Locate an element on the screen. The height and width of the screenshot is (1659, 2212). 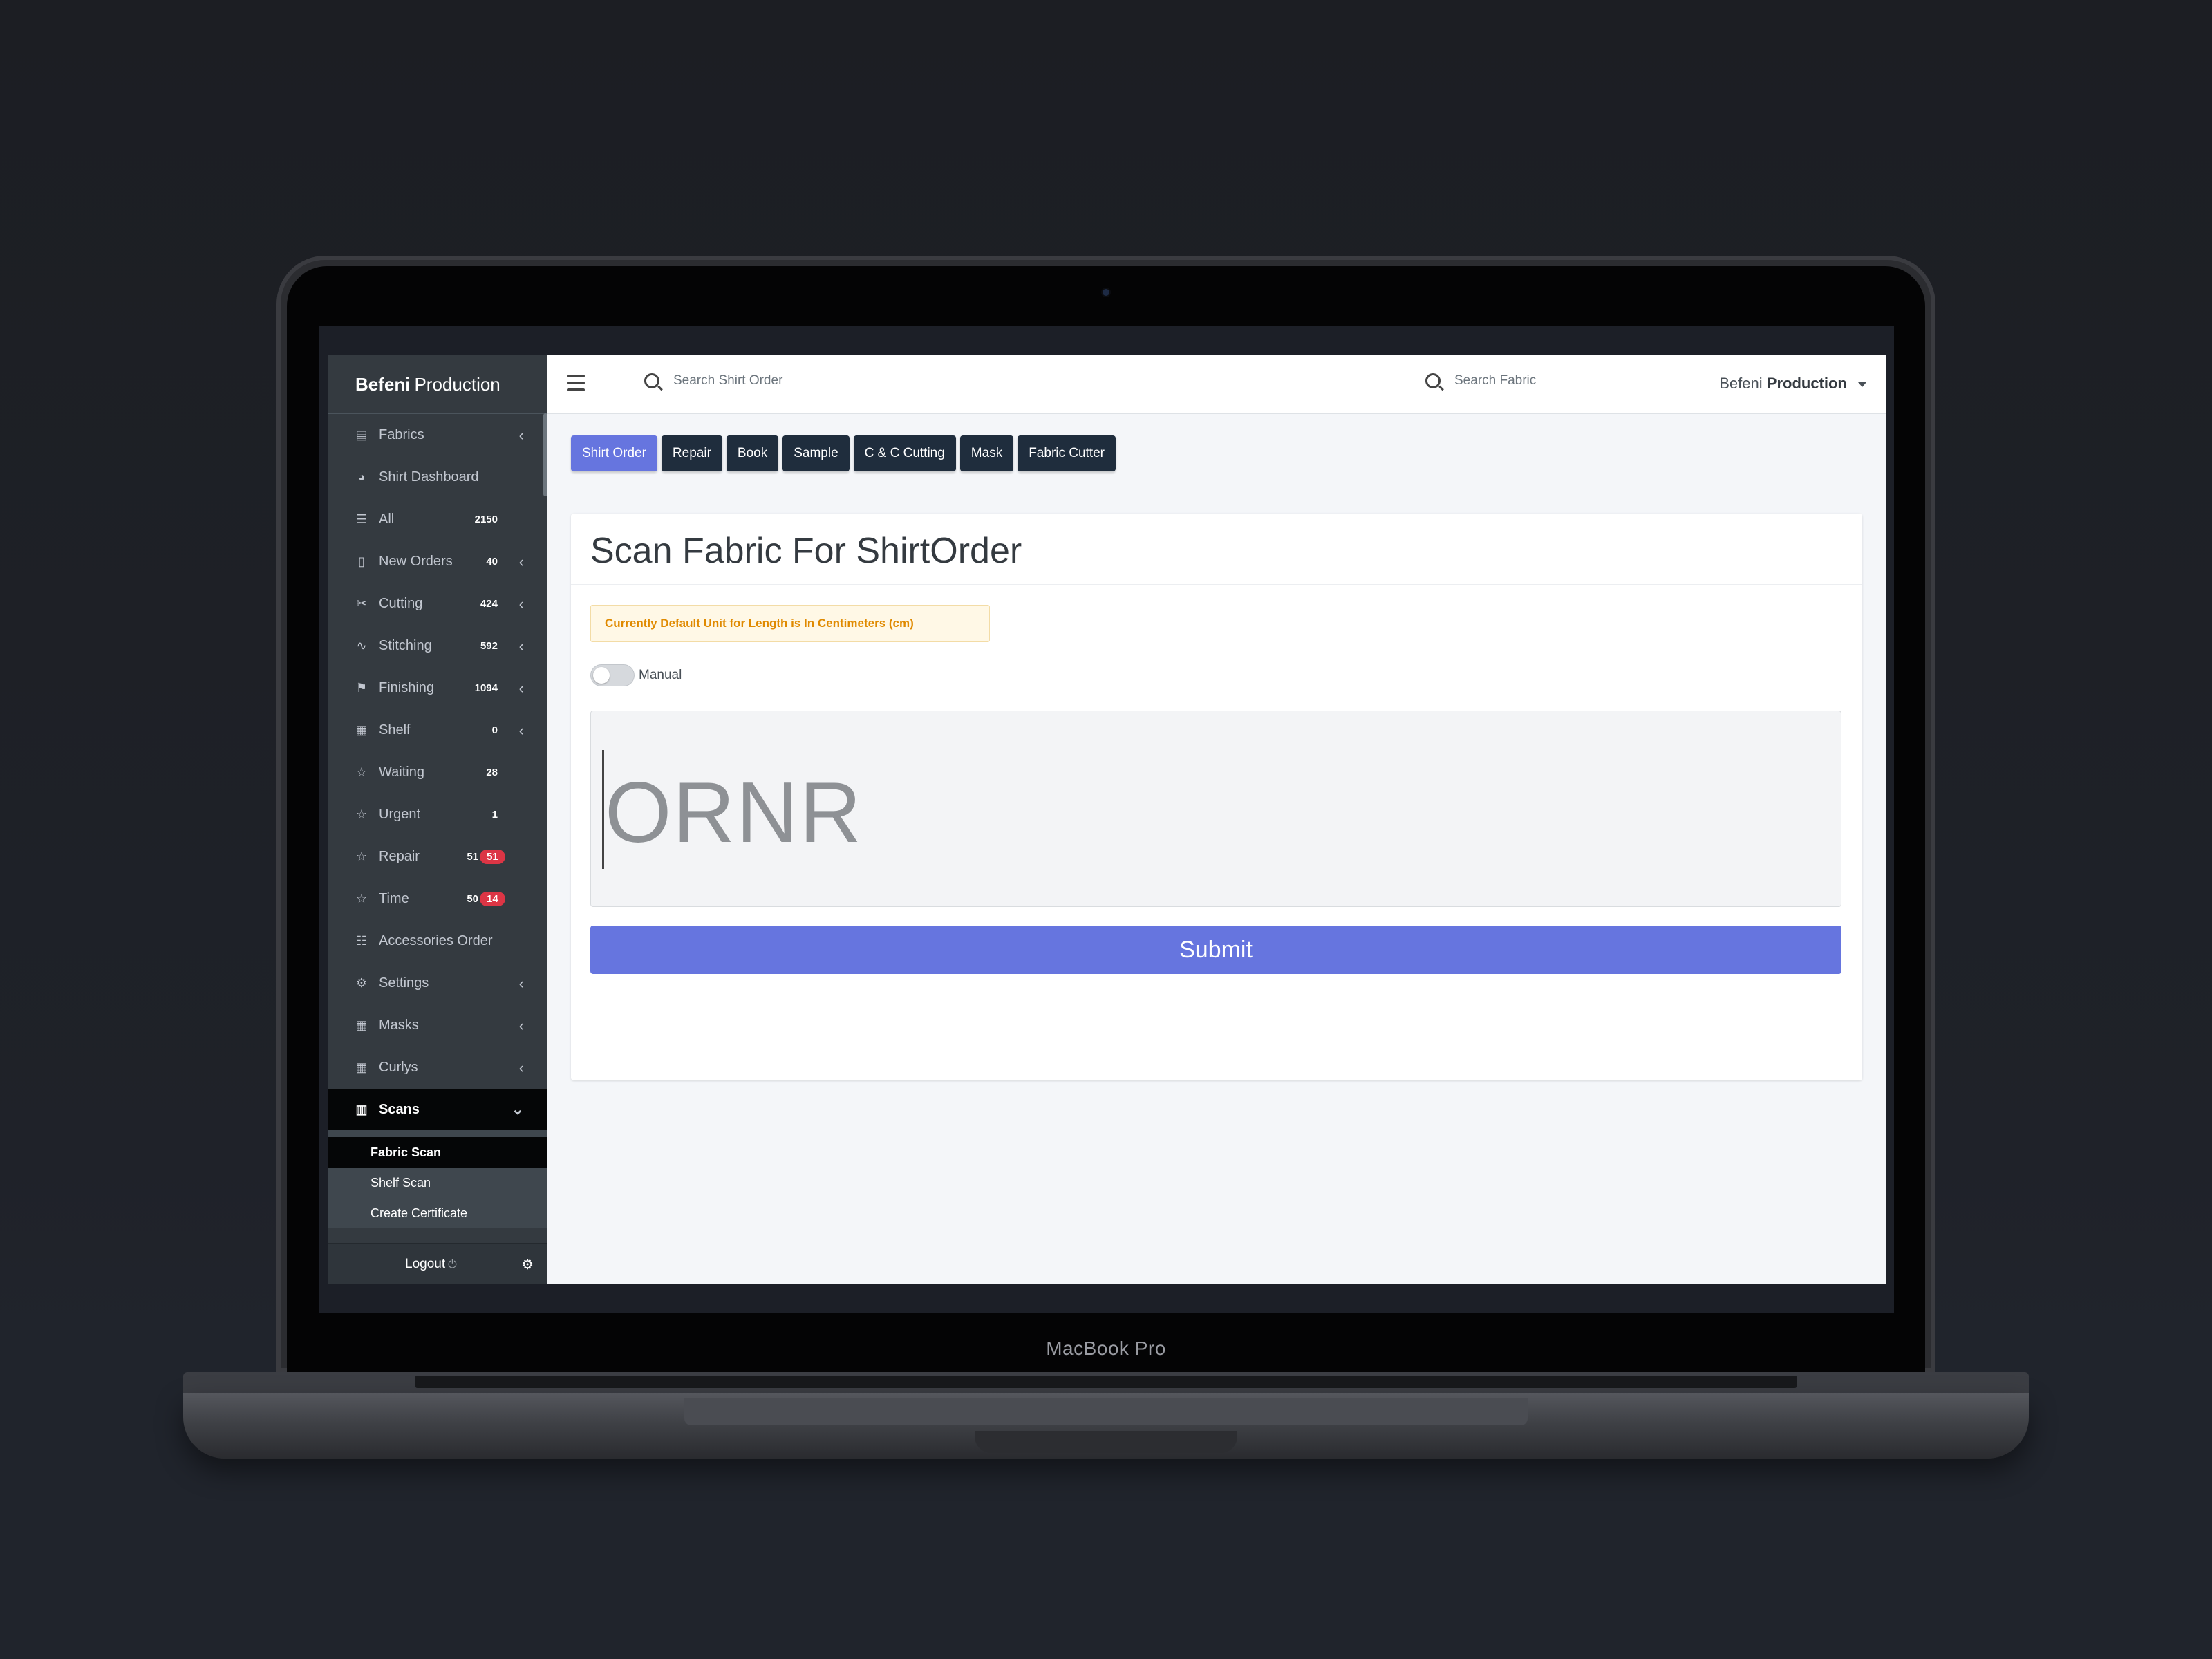
sidebar-item-repair: ☆ Repair 51 51 is located at coordinates (438, 857).